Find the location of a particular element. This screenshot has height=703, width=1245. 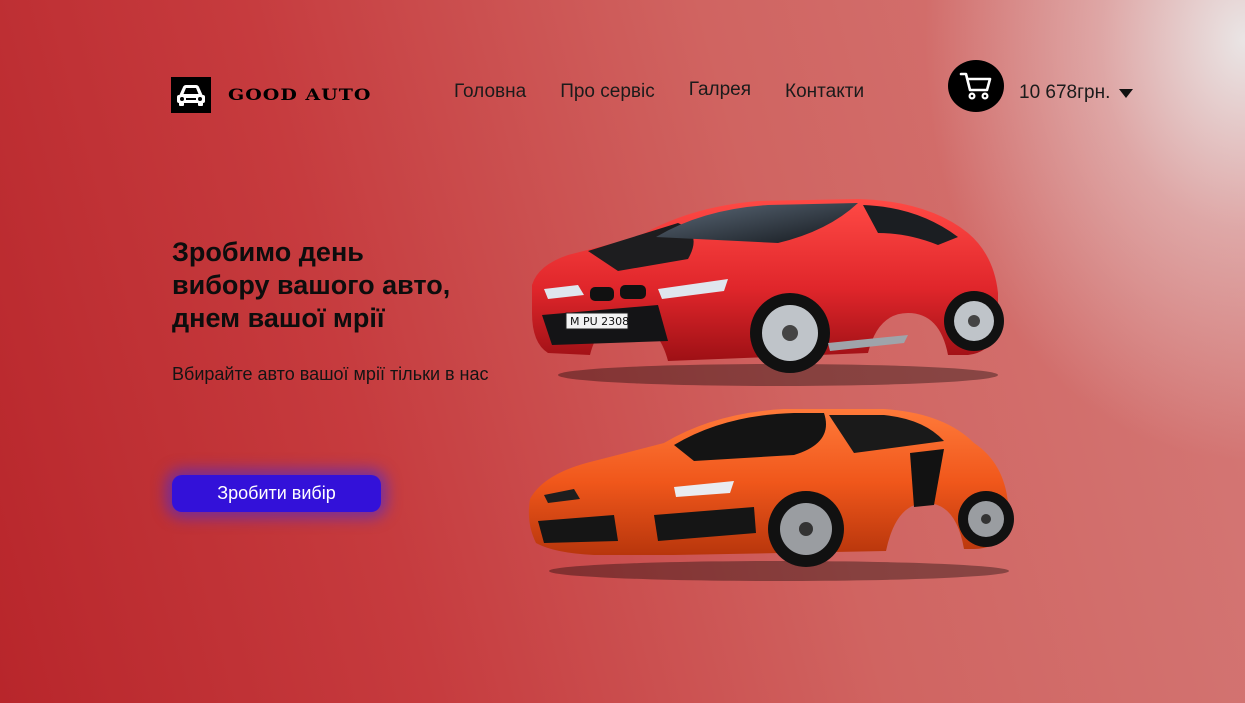

brand-name: GOOD AUTO is located at coordinates (300, 95).